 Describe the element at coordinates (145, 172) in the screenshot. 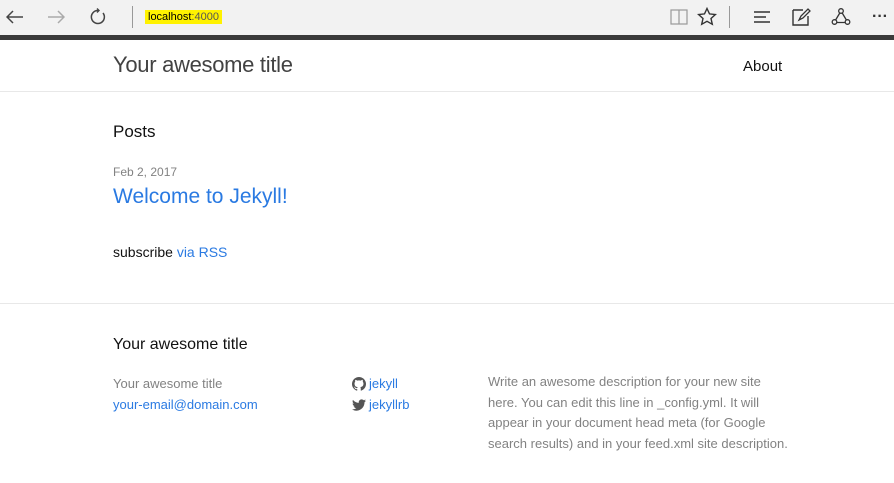

I see `post-date: Feb 2, 2017` at that location.